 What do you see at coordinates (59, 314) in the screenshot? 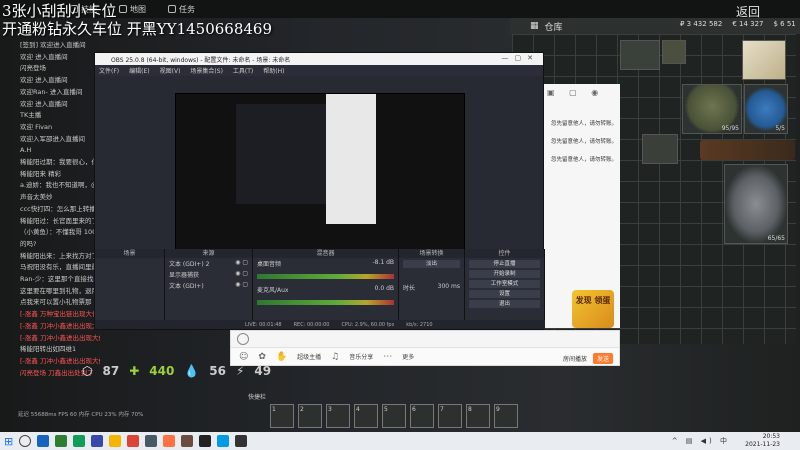
I see `chat-message: [-涨鑫 万种宝出链出现大佬` at bounding box center [59, 314].